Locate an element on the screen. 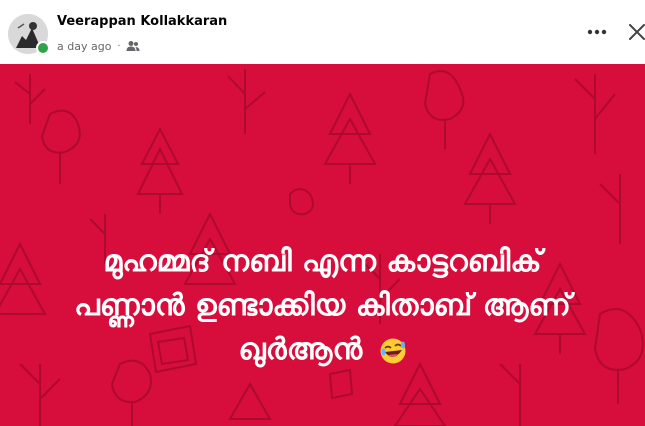 The height and width of the screenshot is (426, 645). close-icon is located at coordinates (637, 32).